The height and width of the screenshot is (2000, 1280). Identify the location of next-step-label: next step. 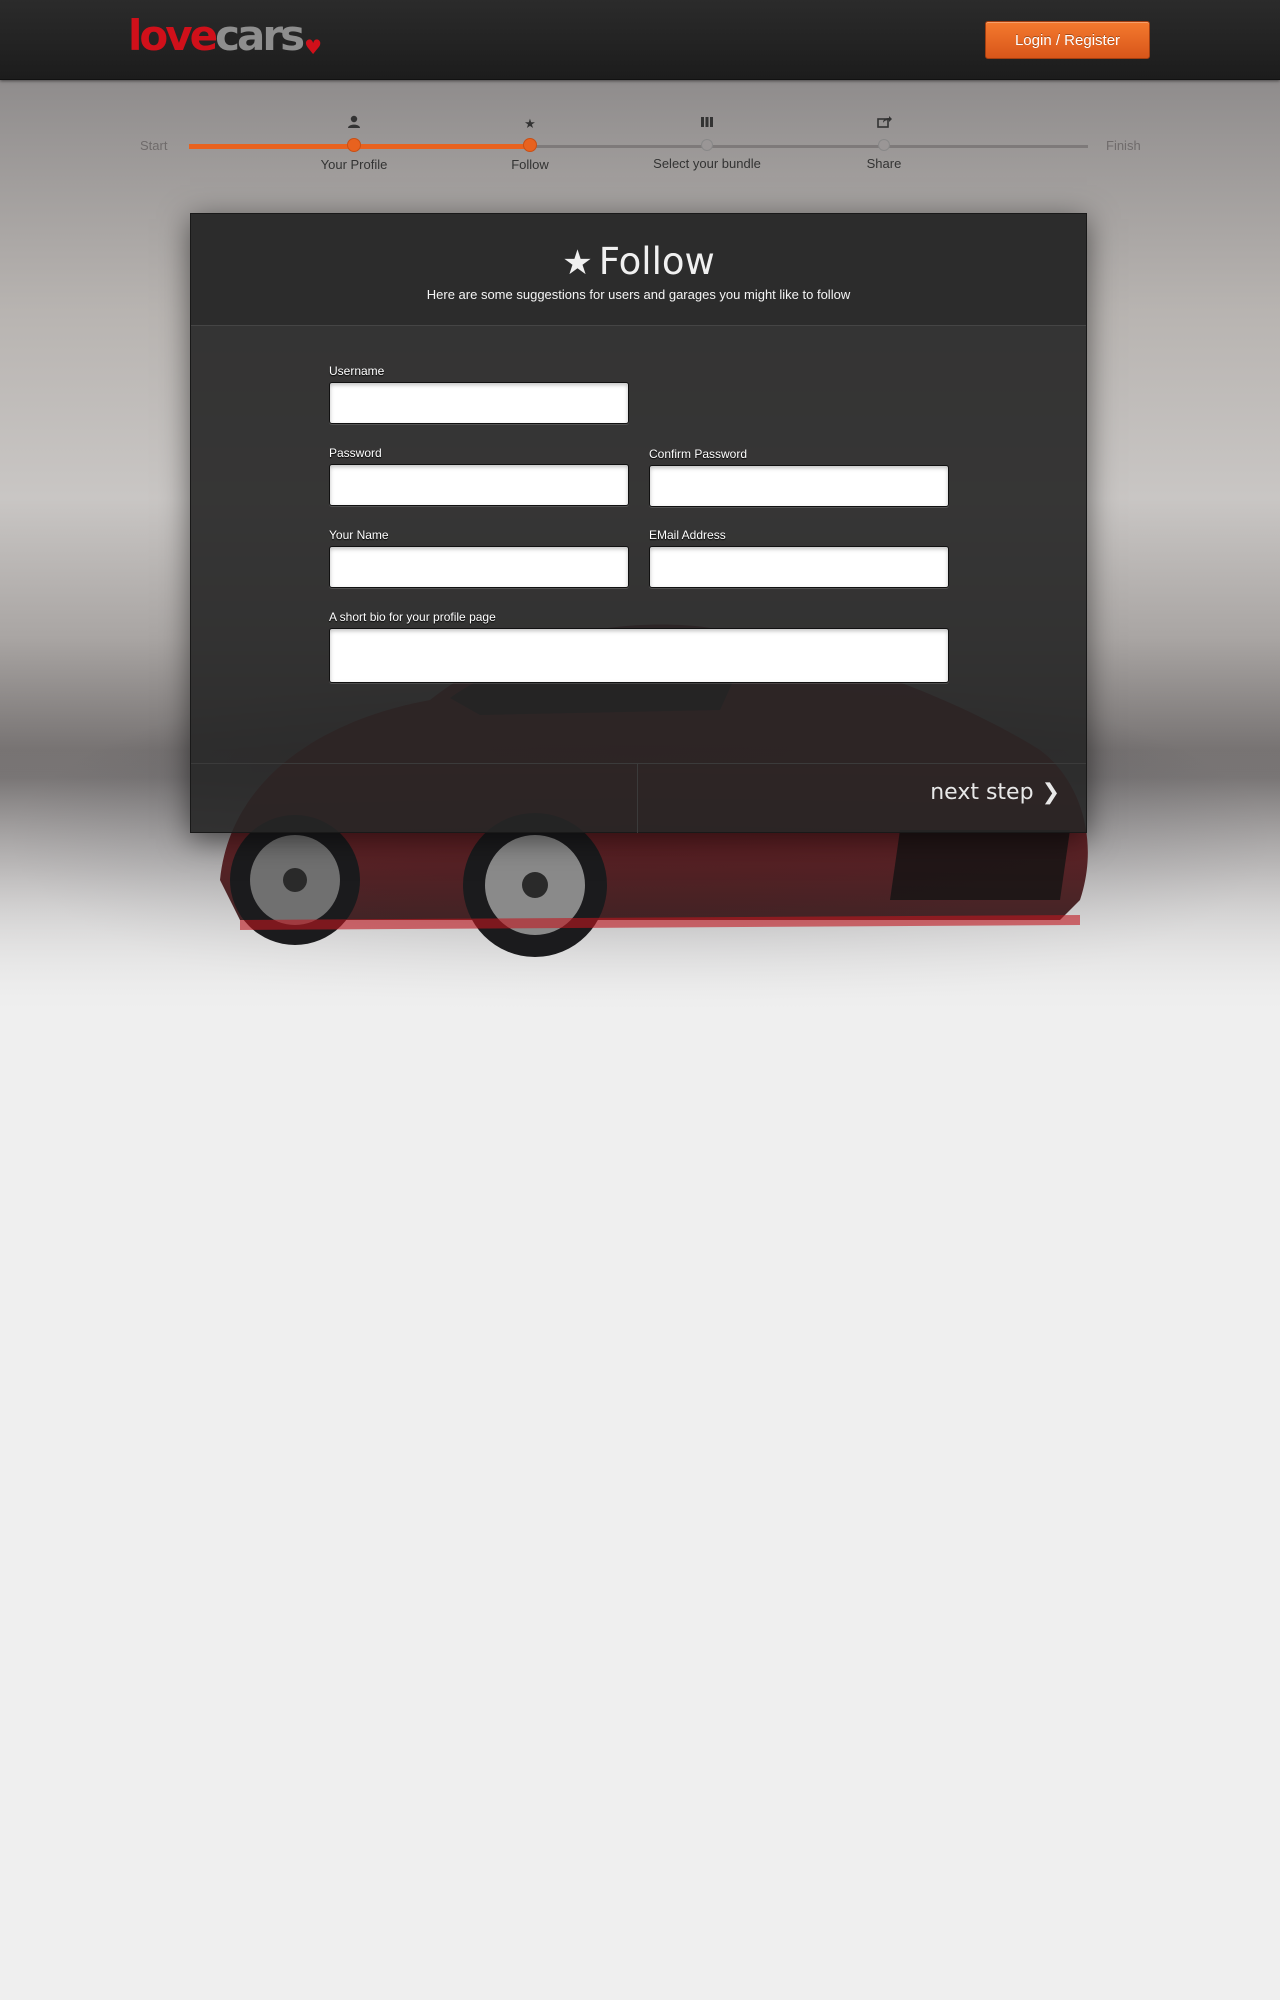
(982, 792).